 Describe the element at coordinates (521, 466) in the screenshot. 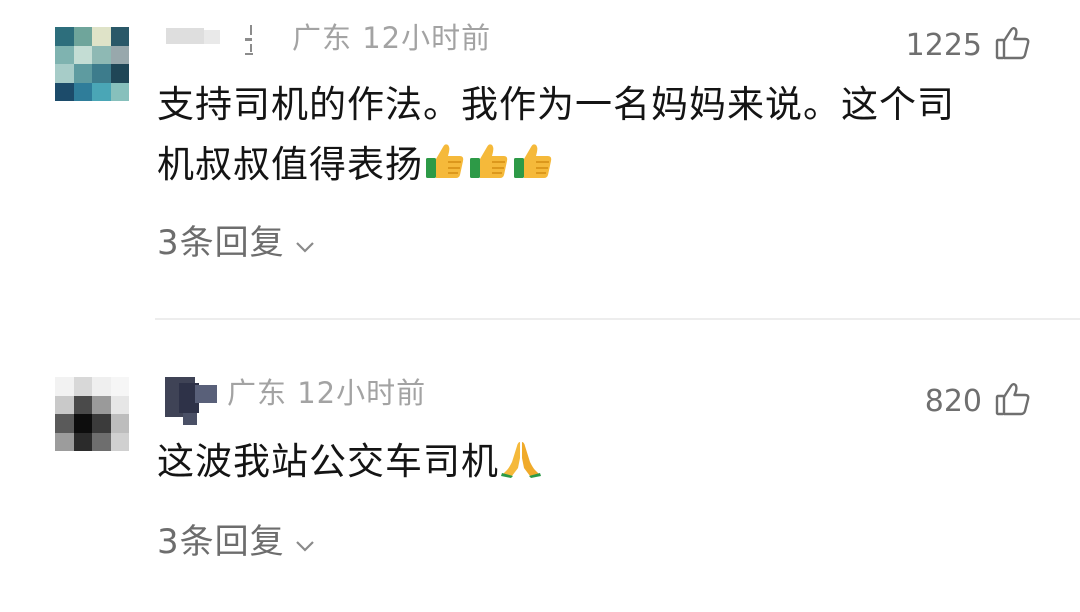

I see `folded-hands-emoji-icon` at that location.